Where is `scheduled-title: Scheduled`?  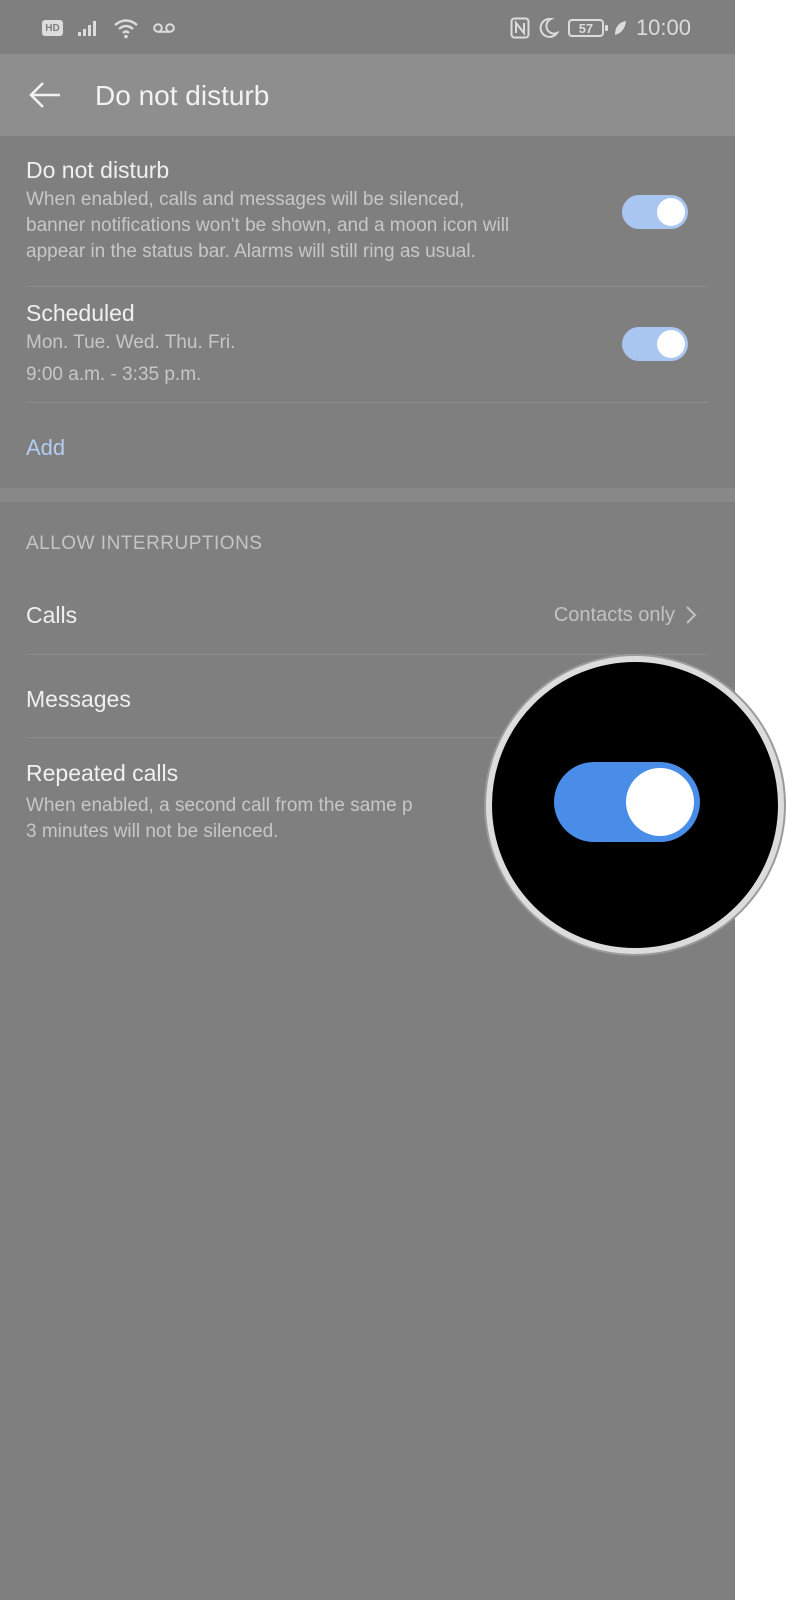 scheduled-title: Scheduled is located at coordinates (80, 313).